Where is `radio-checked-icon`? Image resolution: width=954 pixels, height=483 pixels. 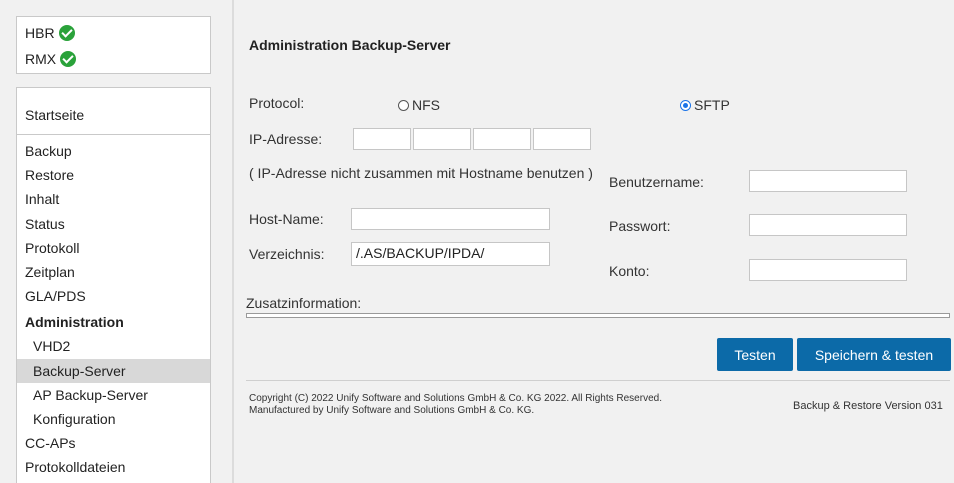
radio-checked-icon is located at coordinates (685, 105).